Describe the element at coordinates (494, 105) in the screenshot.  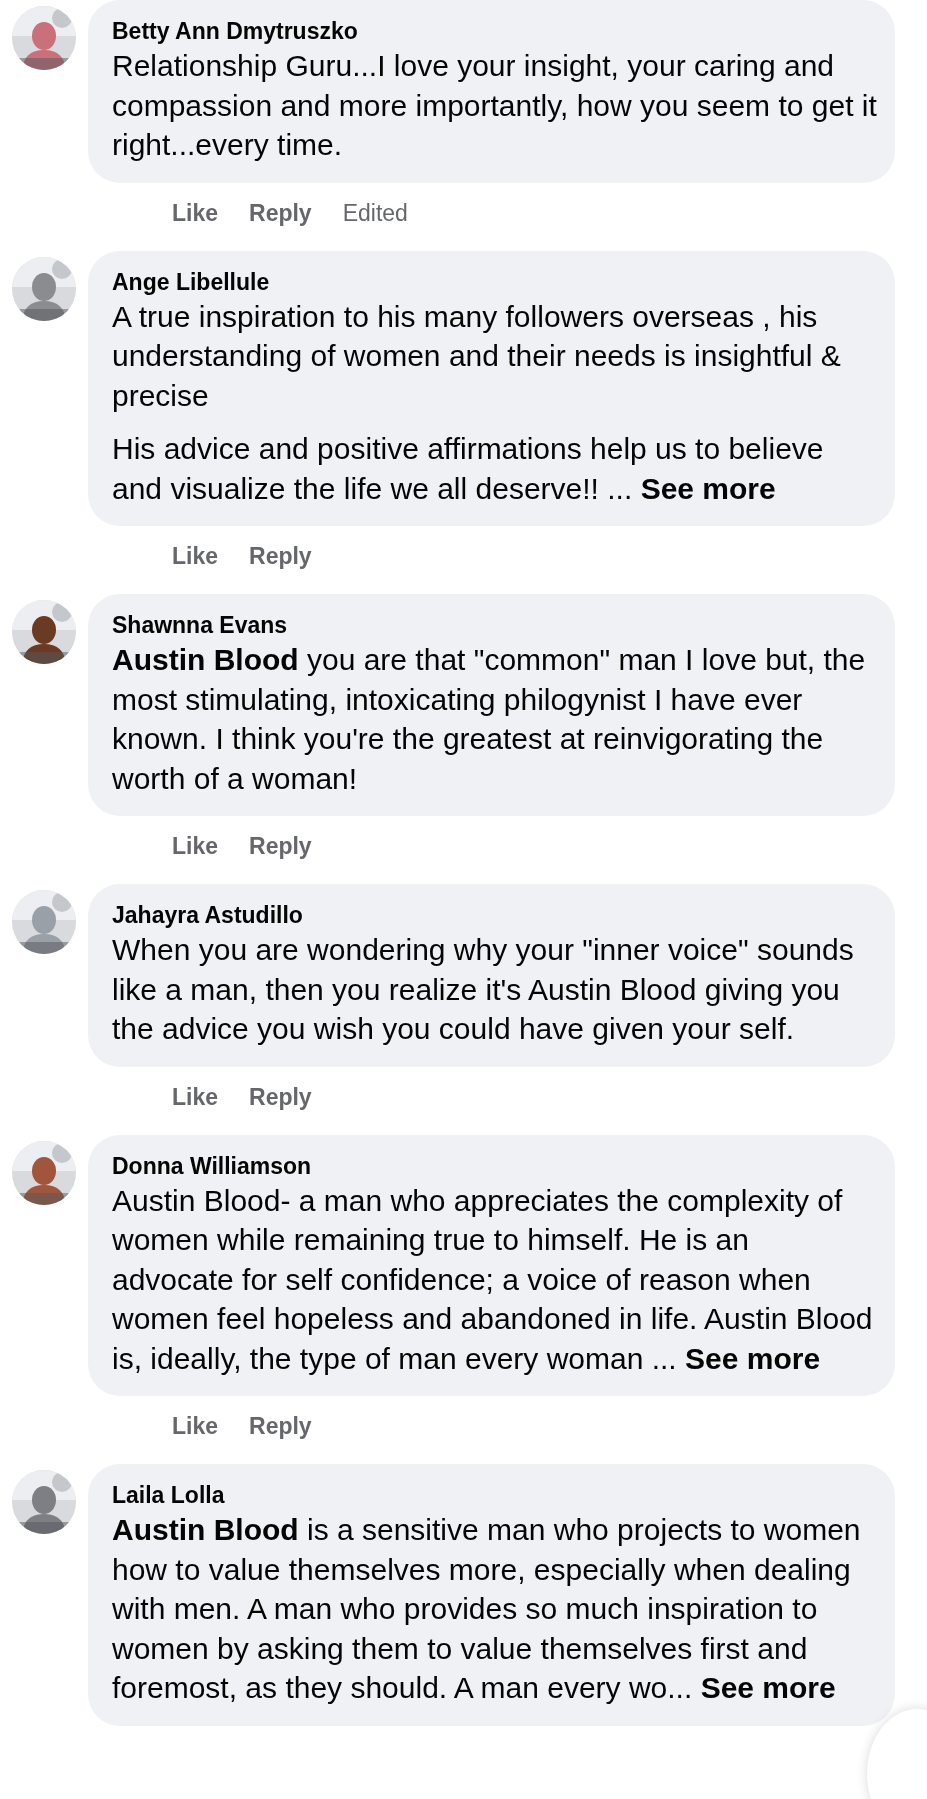
I see `comment-text: Relationship Guru...I love your insight, your caring and compassion and more importantly, how you seem to get it right...every time.` at that location.